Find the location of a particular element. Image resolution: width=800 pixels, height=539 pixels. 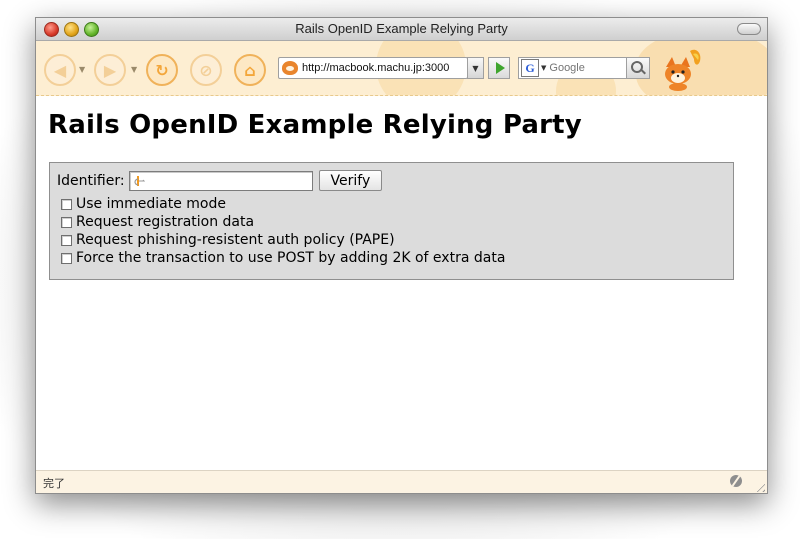

go-arrow-icon is located at coordinates (500, 68).